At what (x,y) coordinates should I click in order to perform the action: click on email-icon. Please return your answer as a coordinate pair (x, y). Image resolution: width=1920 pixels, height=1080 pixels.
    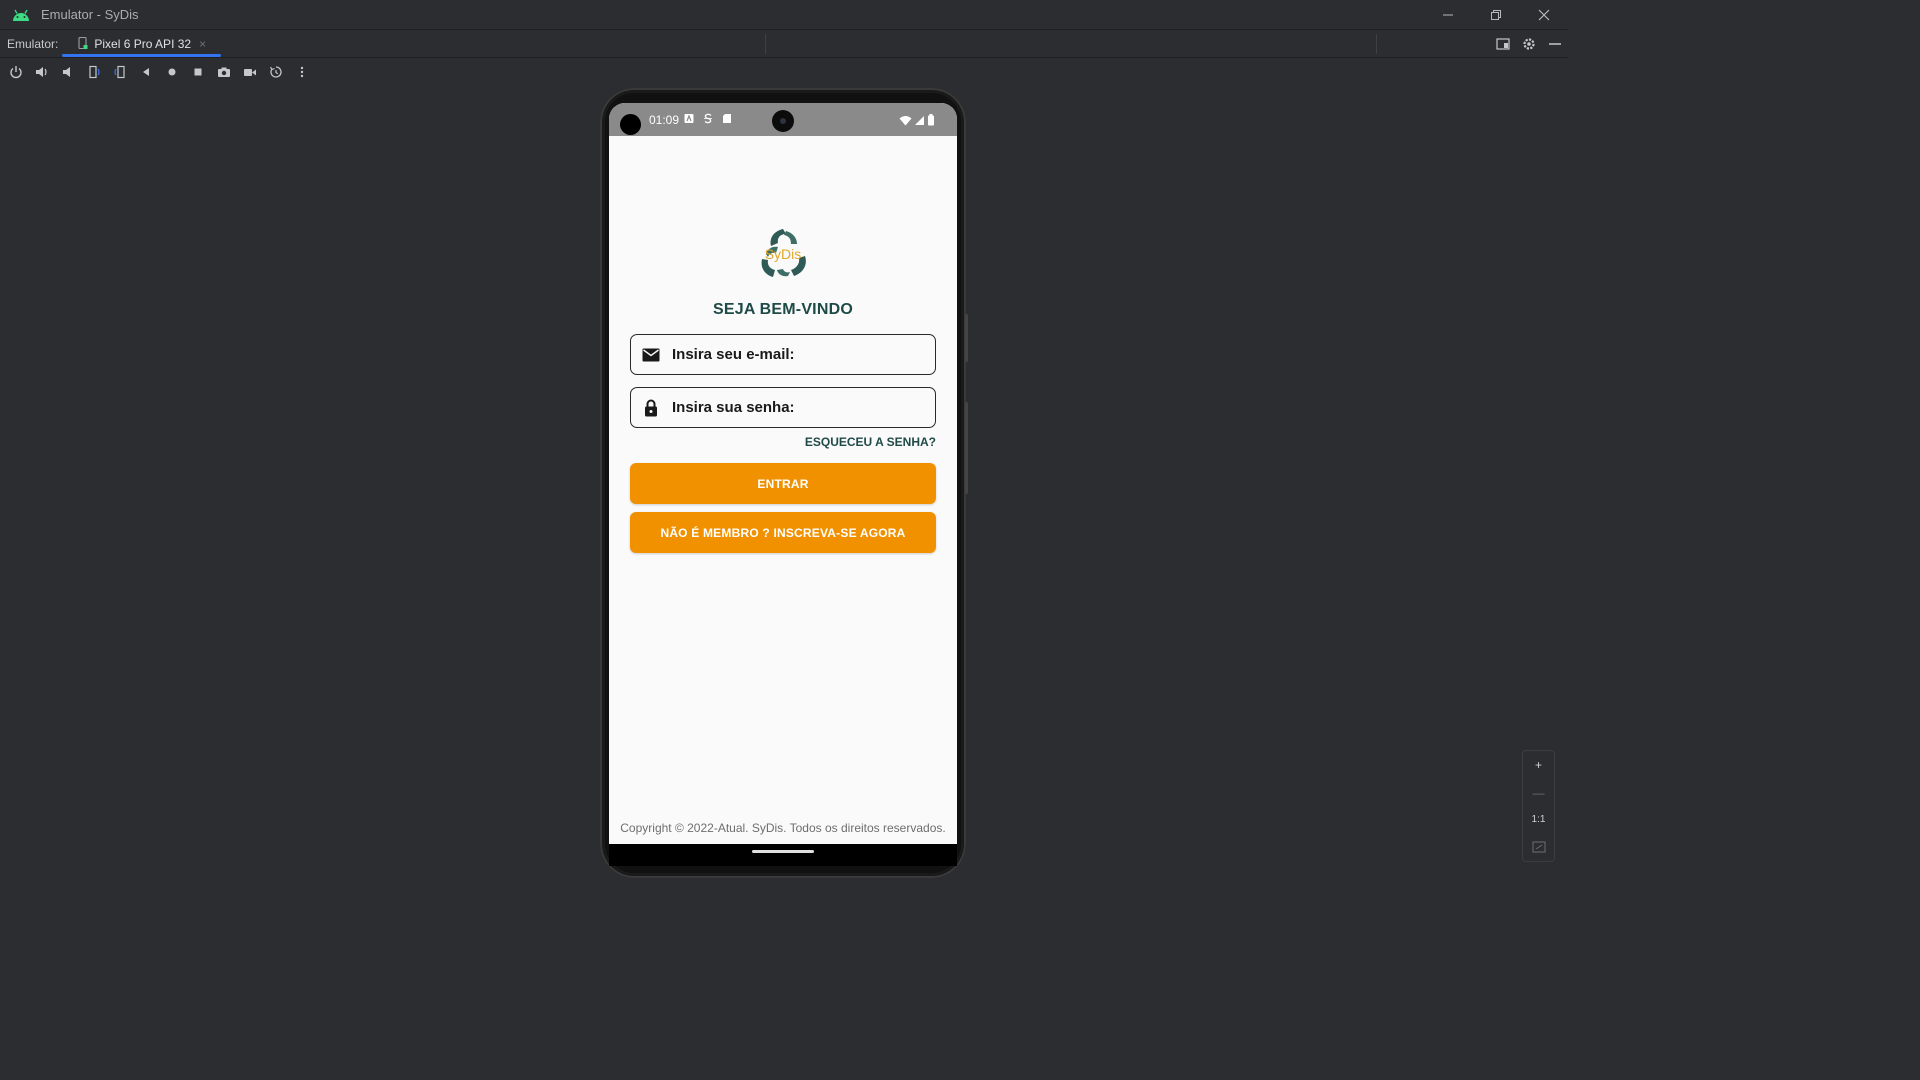
    Looking at the image, I should click on (651, 355).